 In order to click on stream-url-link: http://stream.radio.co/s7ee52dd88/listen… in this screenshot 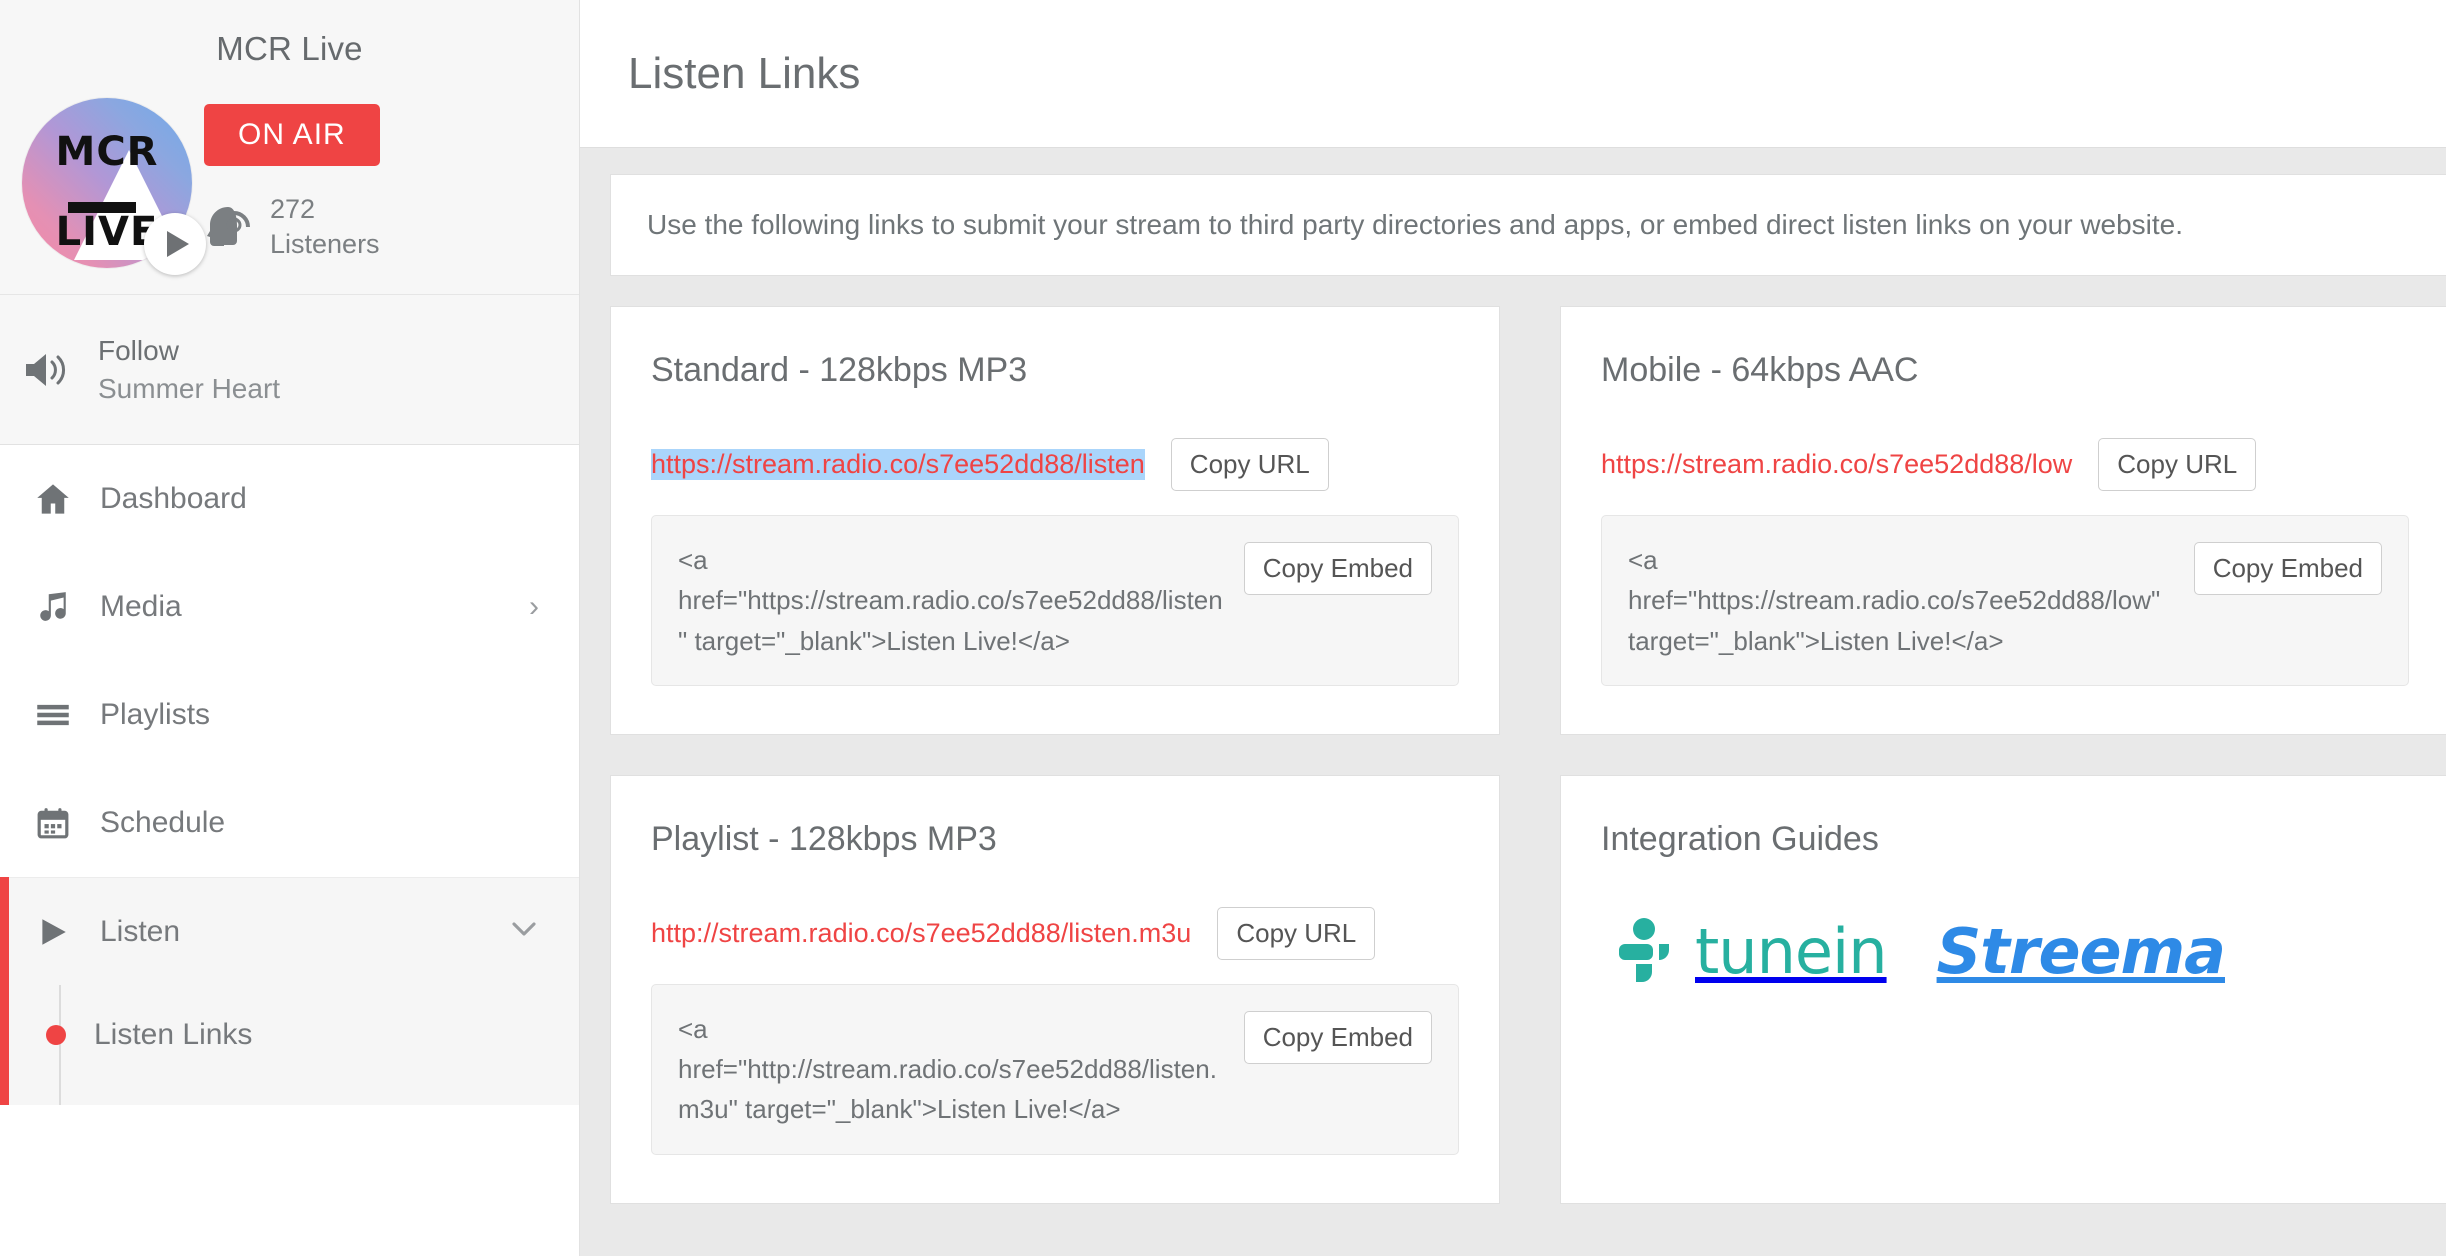, I will do `click(921, 933)`.